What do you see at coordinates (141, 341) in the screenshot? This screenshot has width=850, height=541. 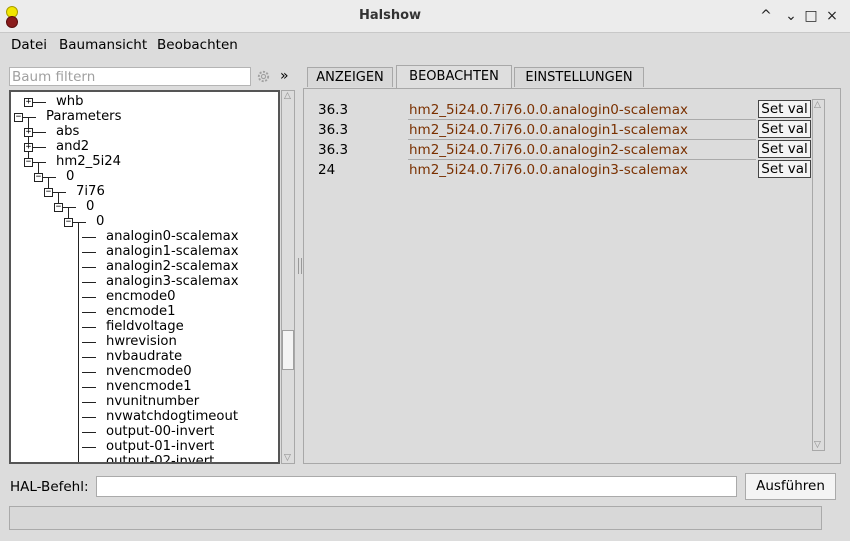 I see `tree-item-label: hwrevision` at bounding box center [141, 341].